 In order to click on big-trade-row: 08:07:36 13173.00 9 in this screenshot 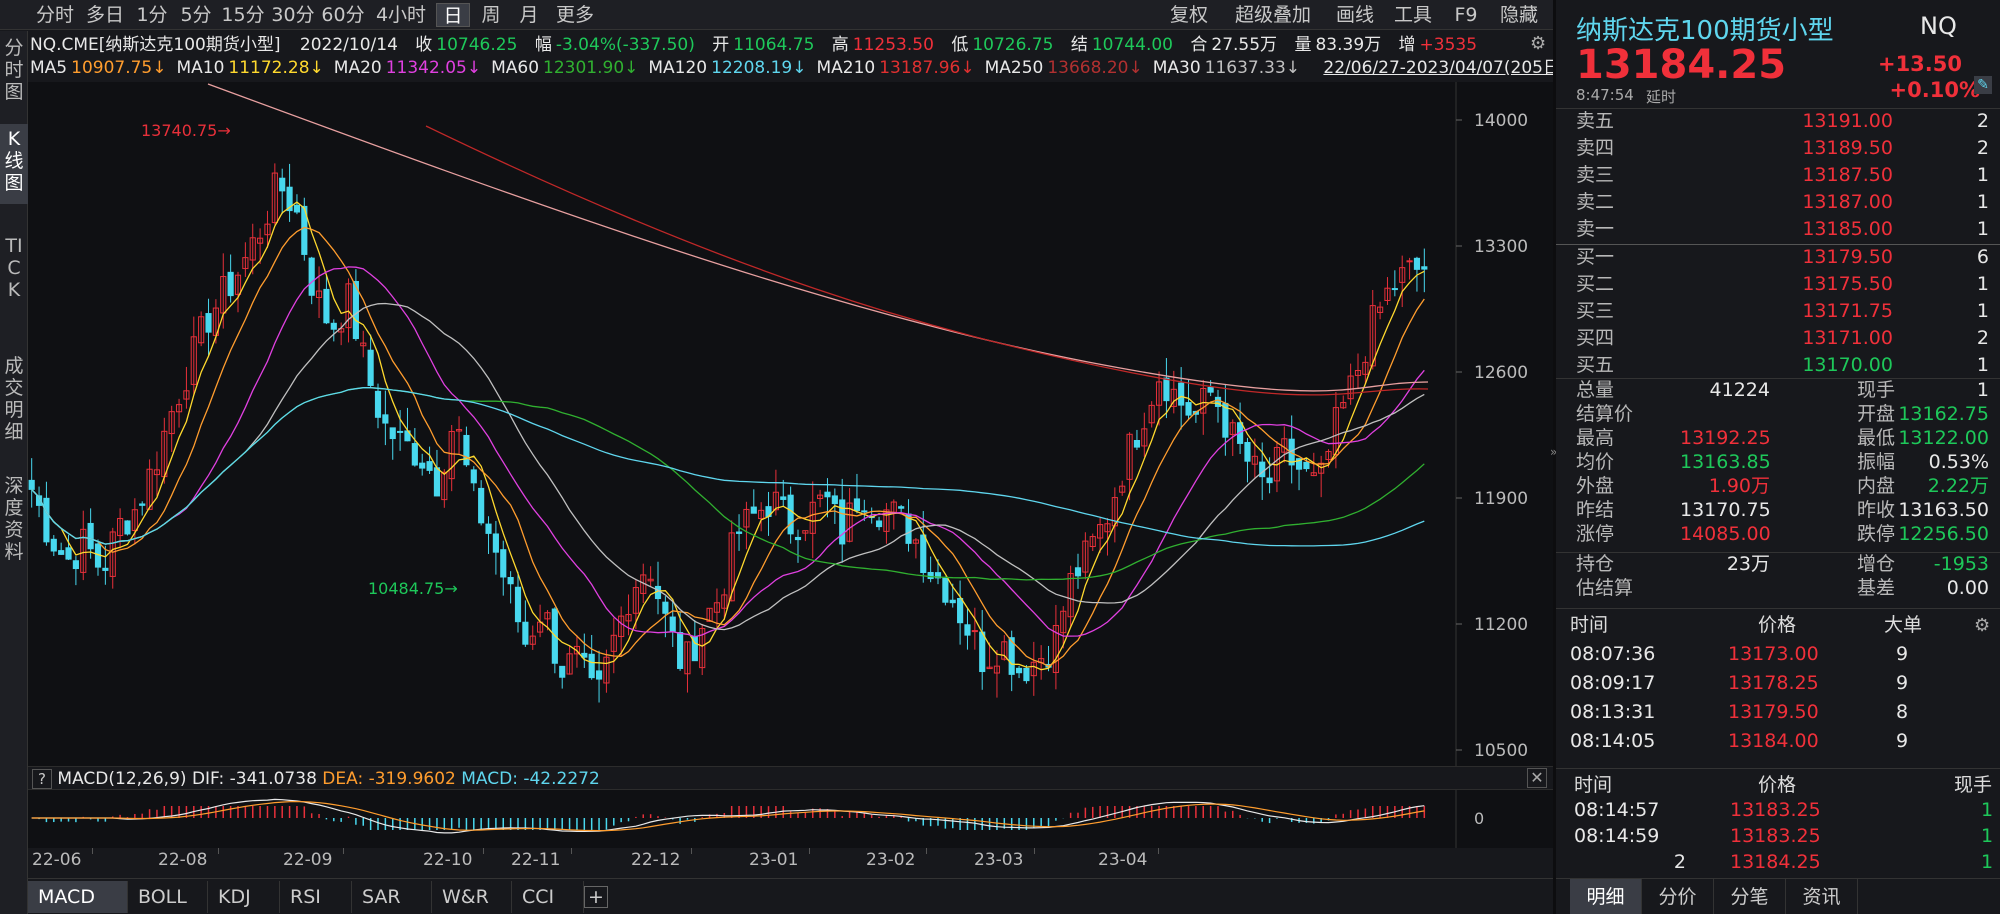, I will do `click(1778, 654)`.